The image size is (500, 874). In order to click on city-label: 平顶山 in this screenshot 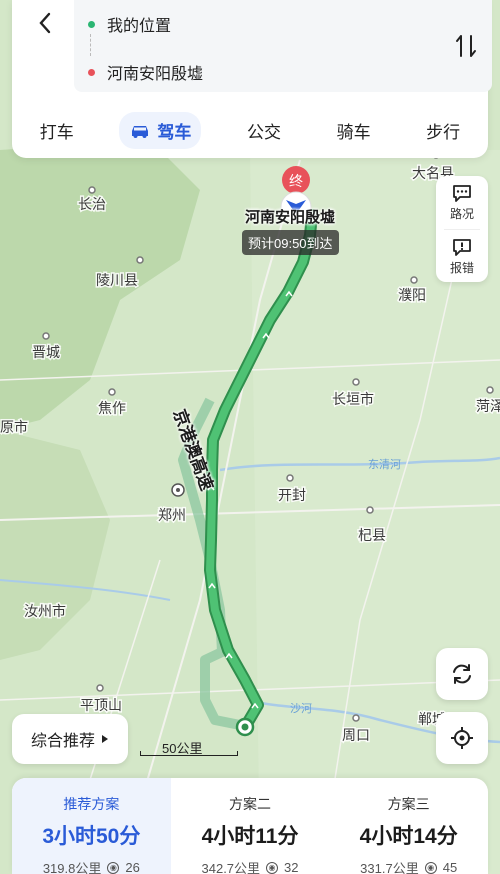, I will do `click(101, 706)`.